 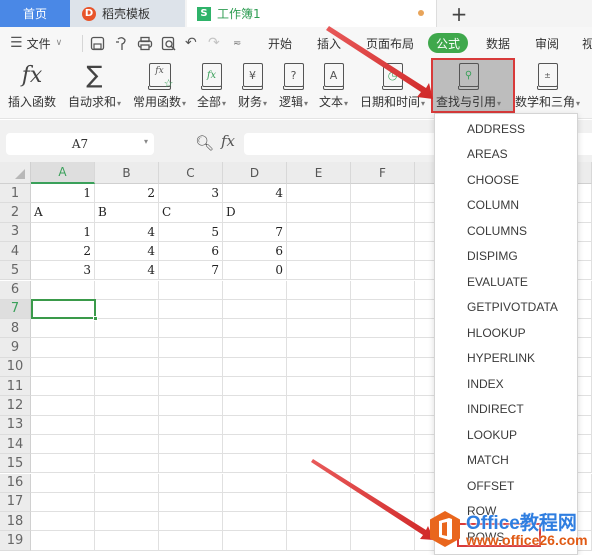 What do you see at coordinates (63, 348) in the screenshot?
I see `cell-a9` at bounding box center [63, 348].